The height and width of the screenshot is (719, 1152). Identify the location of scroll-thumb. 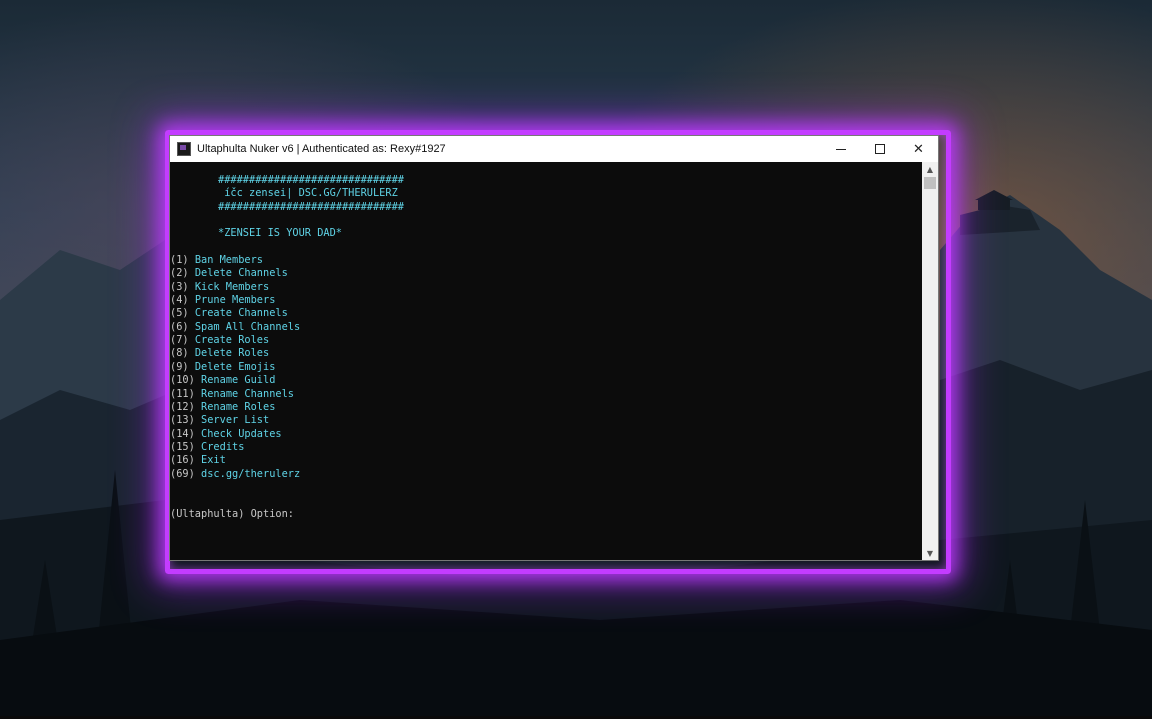
(930, 183).